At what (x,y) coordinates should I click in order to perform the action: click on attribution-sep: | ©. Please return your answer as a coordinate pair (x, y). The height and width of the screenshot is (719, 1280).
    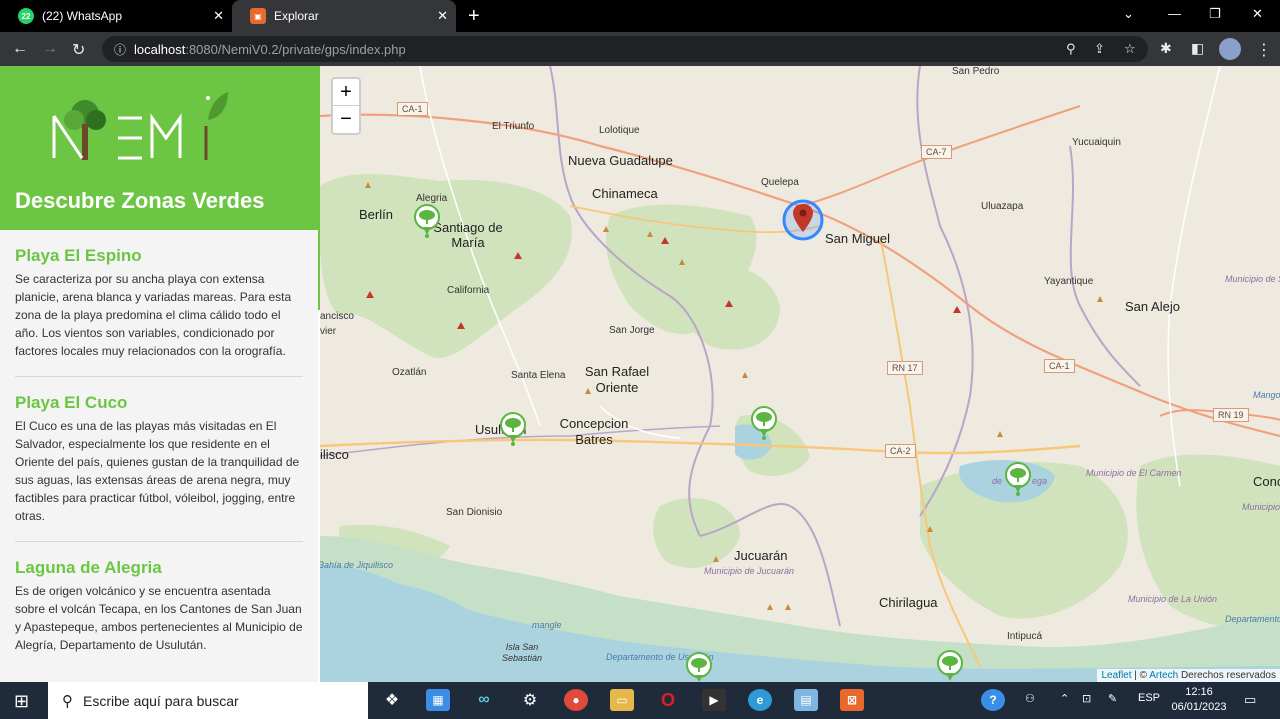
    Looking at the image, I should click on (1140, 675).